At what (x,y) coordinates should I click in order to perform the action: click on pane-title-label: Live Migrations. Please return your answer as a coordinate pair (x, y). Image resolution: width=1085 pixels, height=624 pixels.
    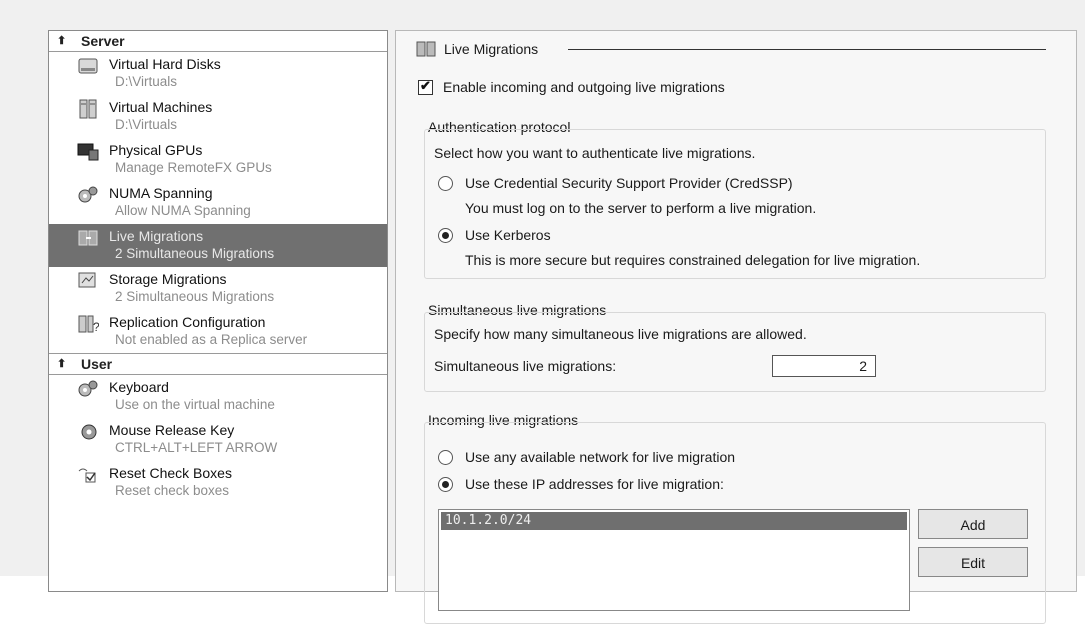
    Looking at the image, I should click on (491, 49).